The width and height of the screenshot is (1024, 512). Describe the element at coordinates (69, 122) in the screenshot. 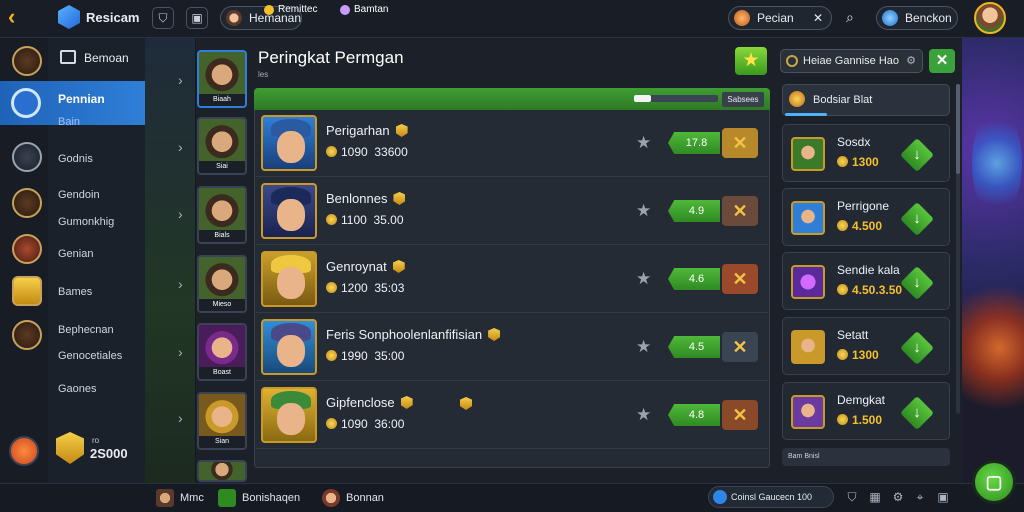

I see `sidebar-sub-item: Bain` at that location.